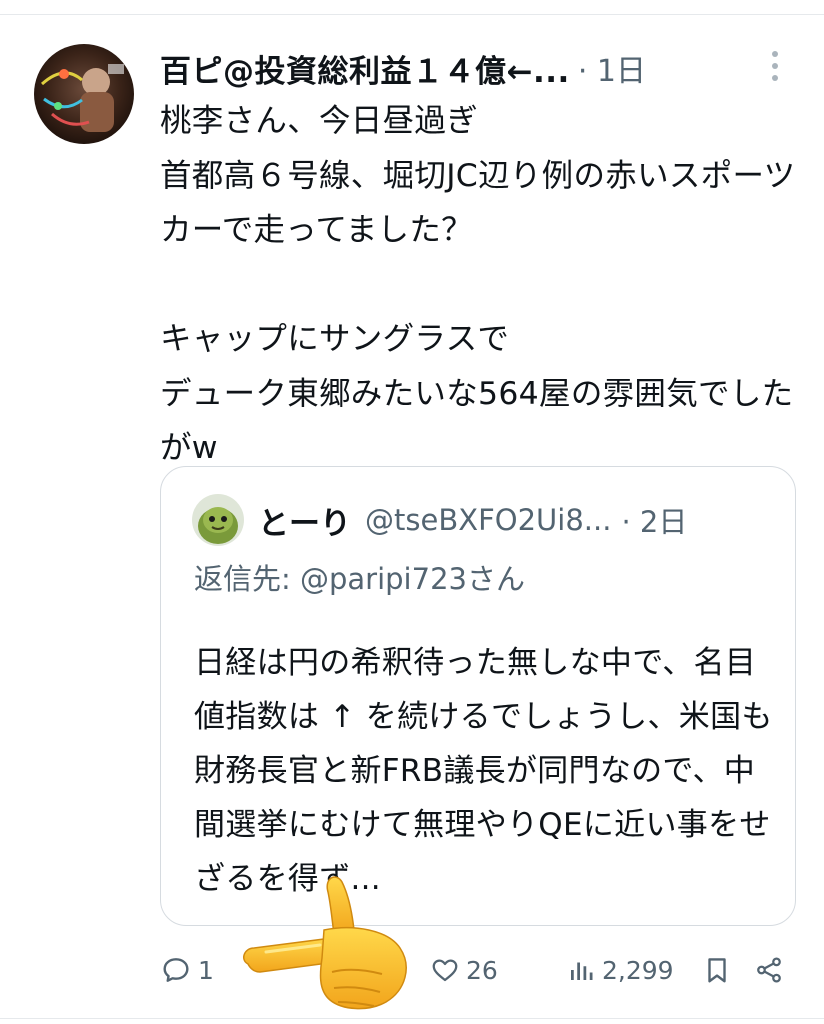  I want to click on bookmark-button, so click(717, 970).